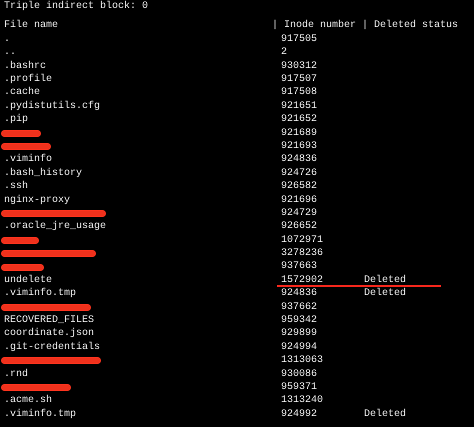 The width and height of the screenshot is (474, 427). What do you see at coordinates (299, 79) in the screenshot?
I see `inode-number: 917507` at bounding box center [299, 79].